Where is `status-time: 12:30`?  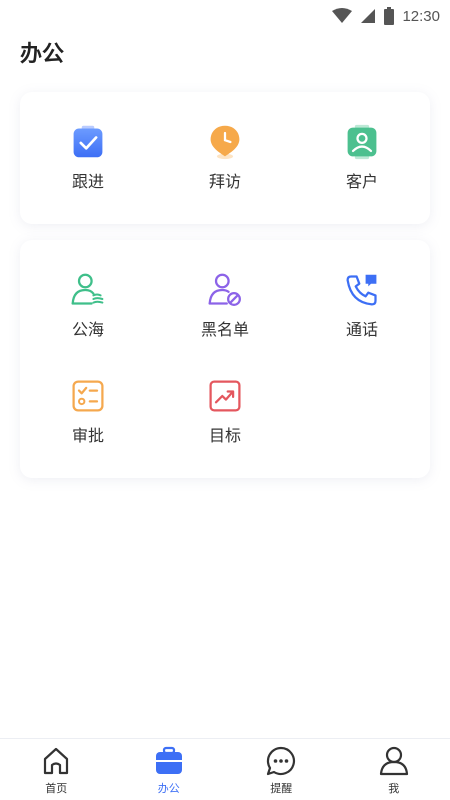 status-time: 12:30 is located at coordinates (421, 16).